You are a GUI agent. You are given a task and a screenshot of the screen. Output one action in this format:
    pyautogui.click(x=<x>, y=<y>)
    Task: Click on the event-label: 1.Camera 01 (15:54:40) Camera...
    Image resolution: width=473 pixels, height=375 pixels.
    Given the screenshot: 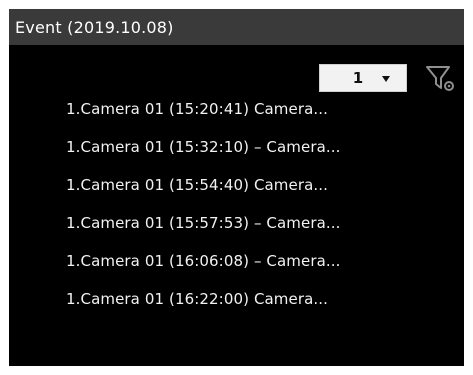 What is the action you would take?
    pyautogui.click(x=197, y=185)
    